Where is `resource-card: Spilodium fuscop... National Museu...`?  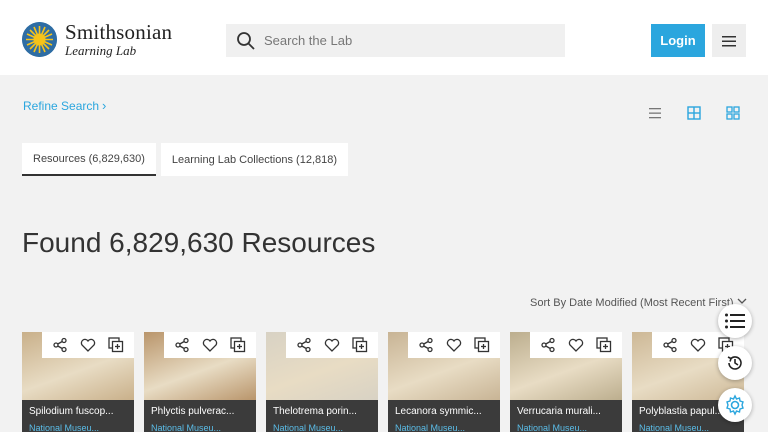 resource-card: Spilodium fuscop... National Museu... is located at coordinates (78, 382).